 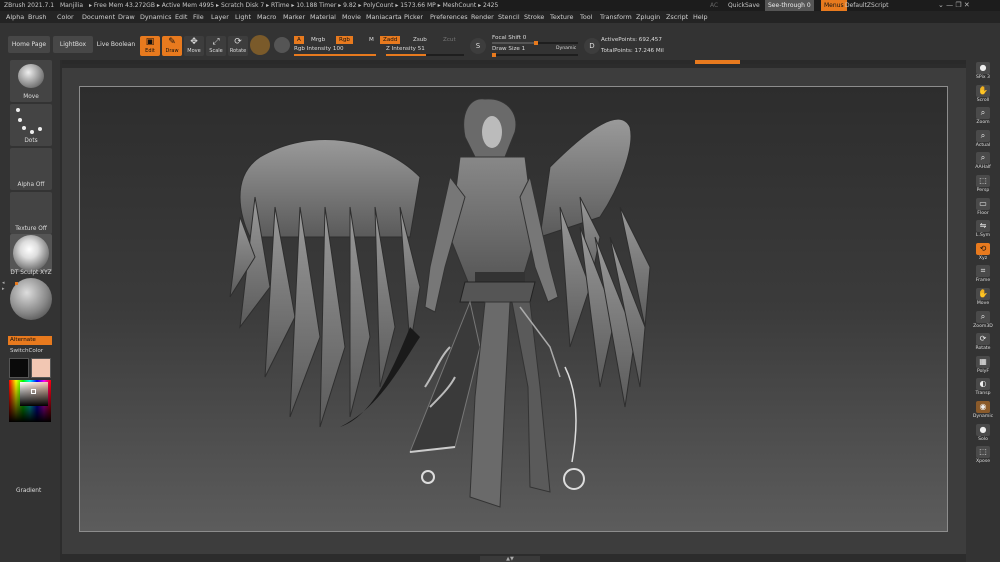 What do you see at coordinates (509, 17) in the screenshot?
I see `menu-stencil: Stencil` at bounding box center [509, 17].